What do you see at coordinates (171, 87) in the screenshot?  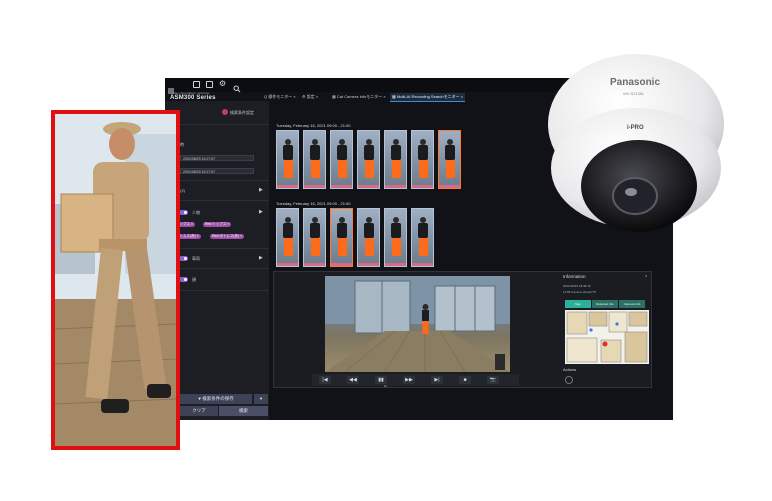 I see `hamburger-menu-icon` at bounding box center [171, 87].